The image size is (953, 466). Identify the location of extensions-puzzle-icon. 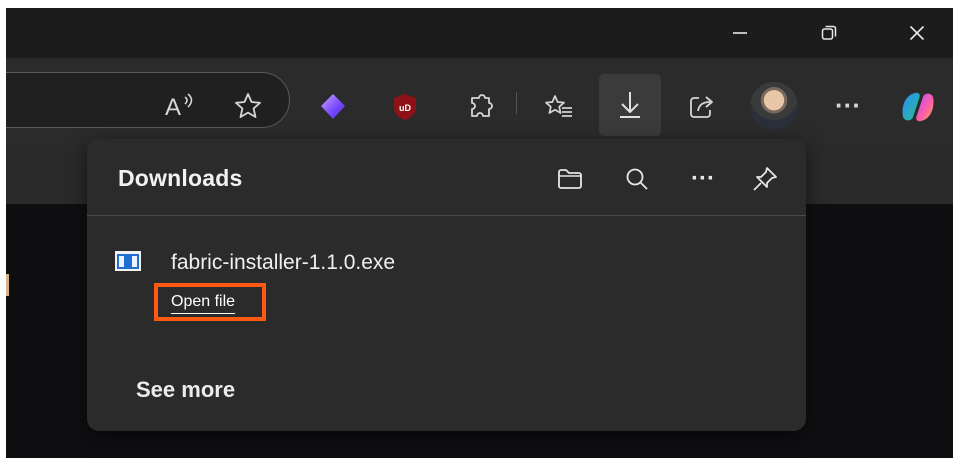
(481, 107).